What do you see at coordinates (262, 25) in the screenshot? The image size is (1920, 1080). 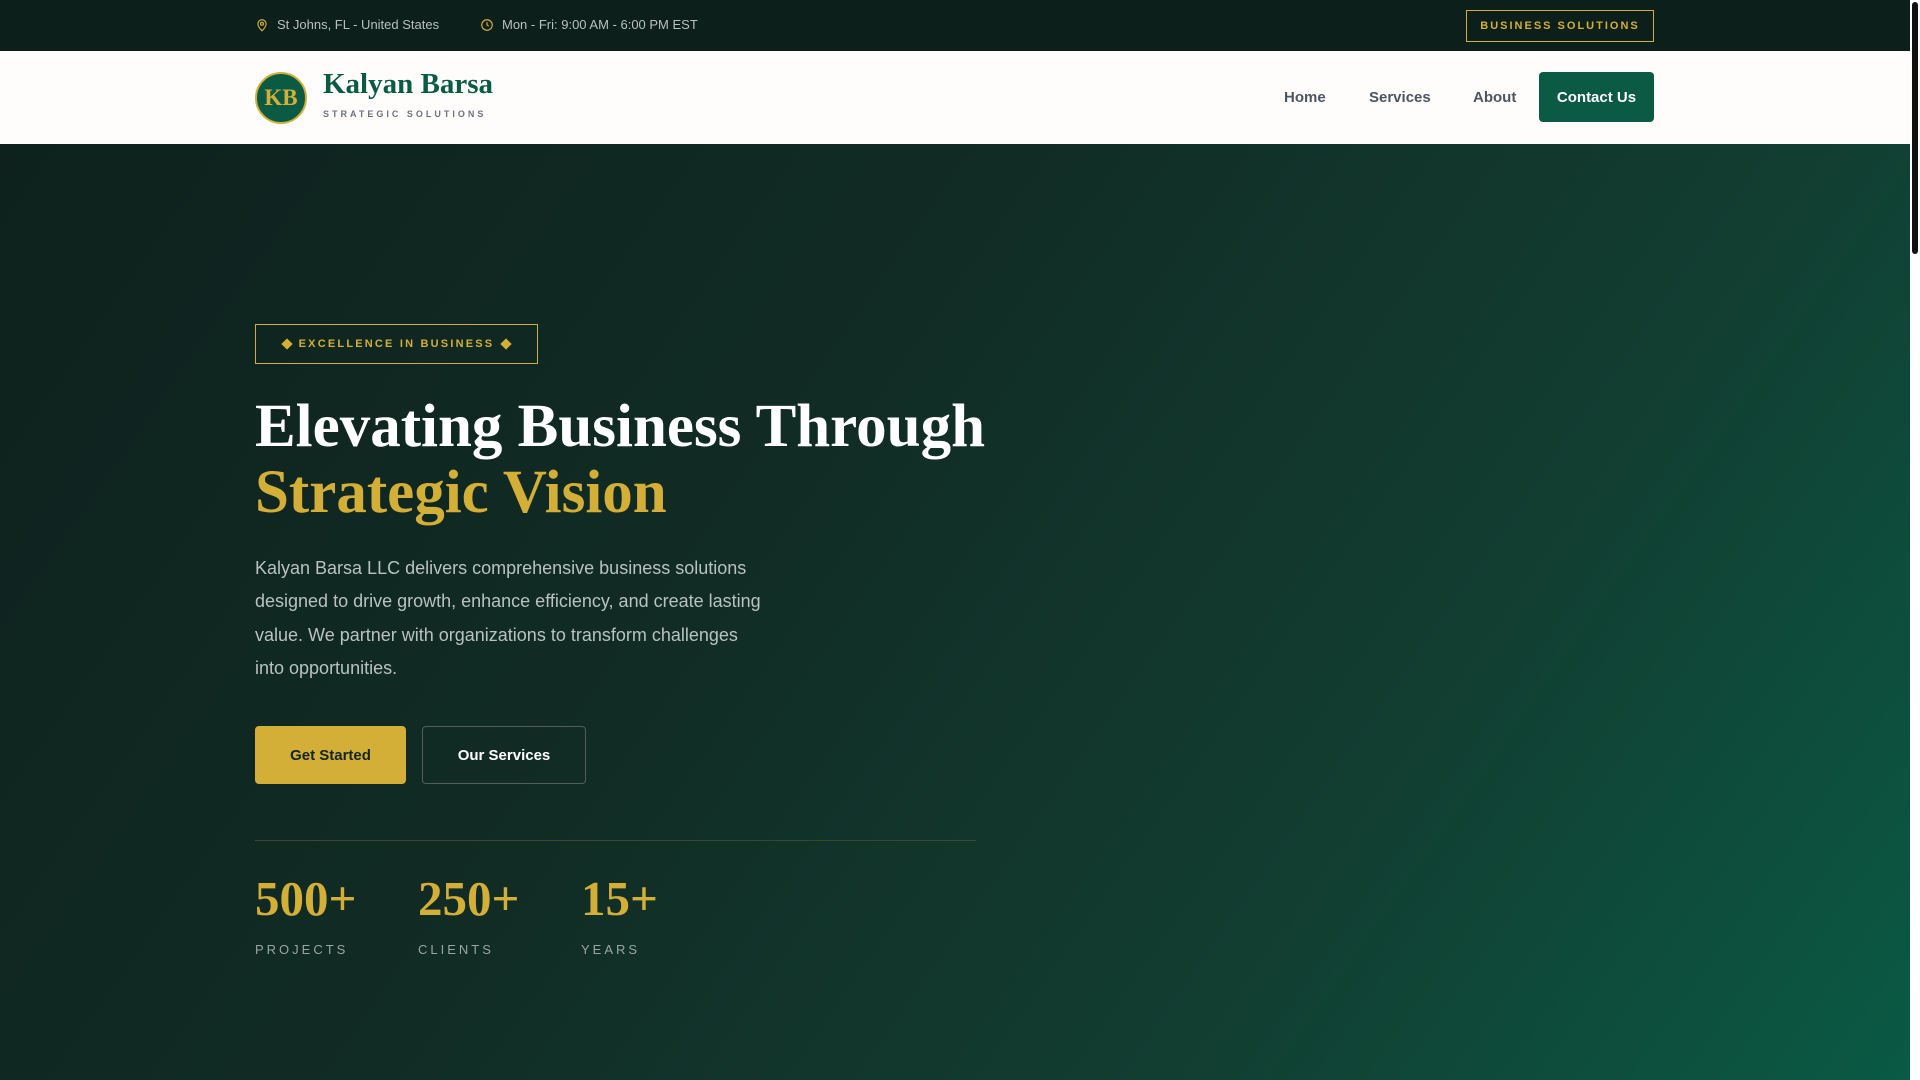 I see `map-pin-icon` at bounding box center [262, 25].